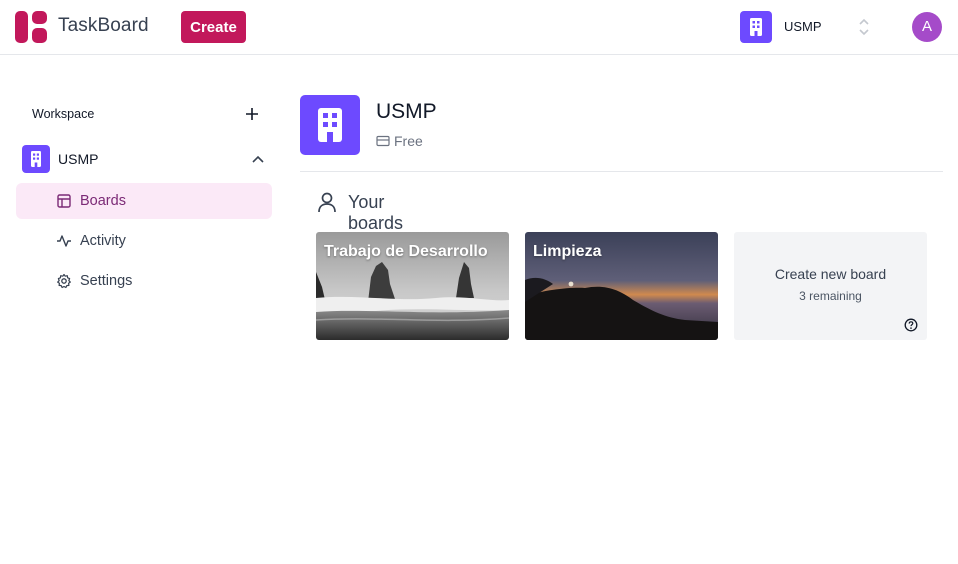 The image size is (958, 564). Describe the element at coordinates (31, 27) in the screenshot. I see `taskboard-logo-icon` at that location.